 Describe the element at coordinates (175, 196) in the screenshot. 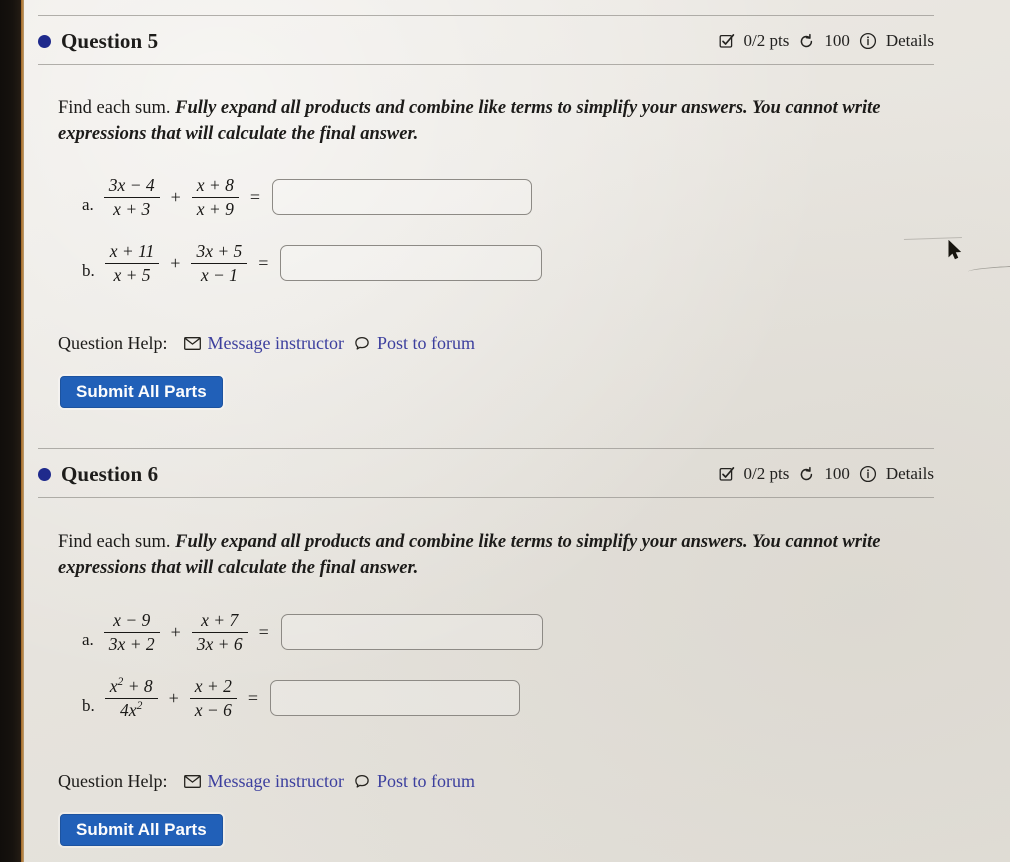

I see `question-5-part-a-operator: +` at that location.